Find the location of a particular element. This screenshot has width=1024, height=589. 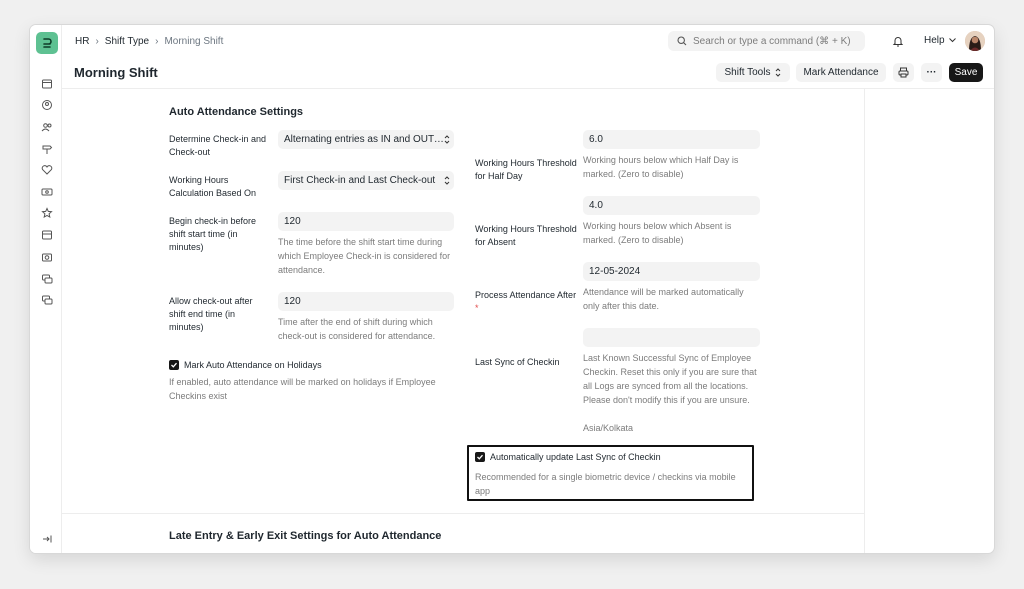

box-icon is located at coordinates (46, 83).